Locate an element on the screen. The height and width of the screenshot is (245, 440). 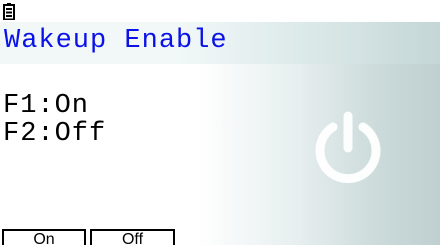
page-title: Wakeup Enable is located at coordinates (116, 41).